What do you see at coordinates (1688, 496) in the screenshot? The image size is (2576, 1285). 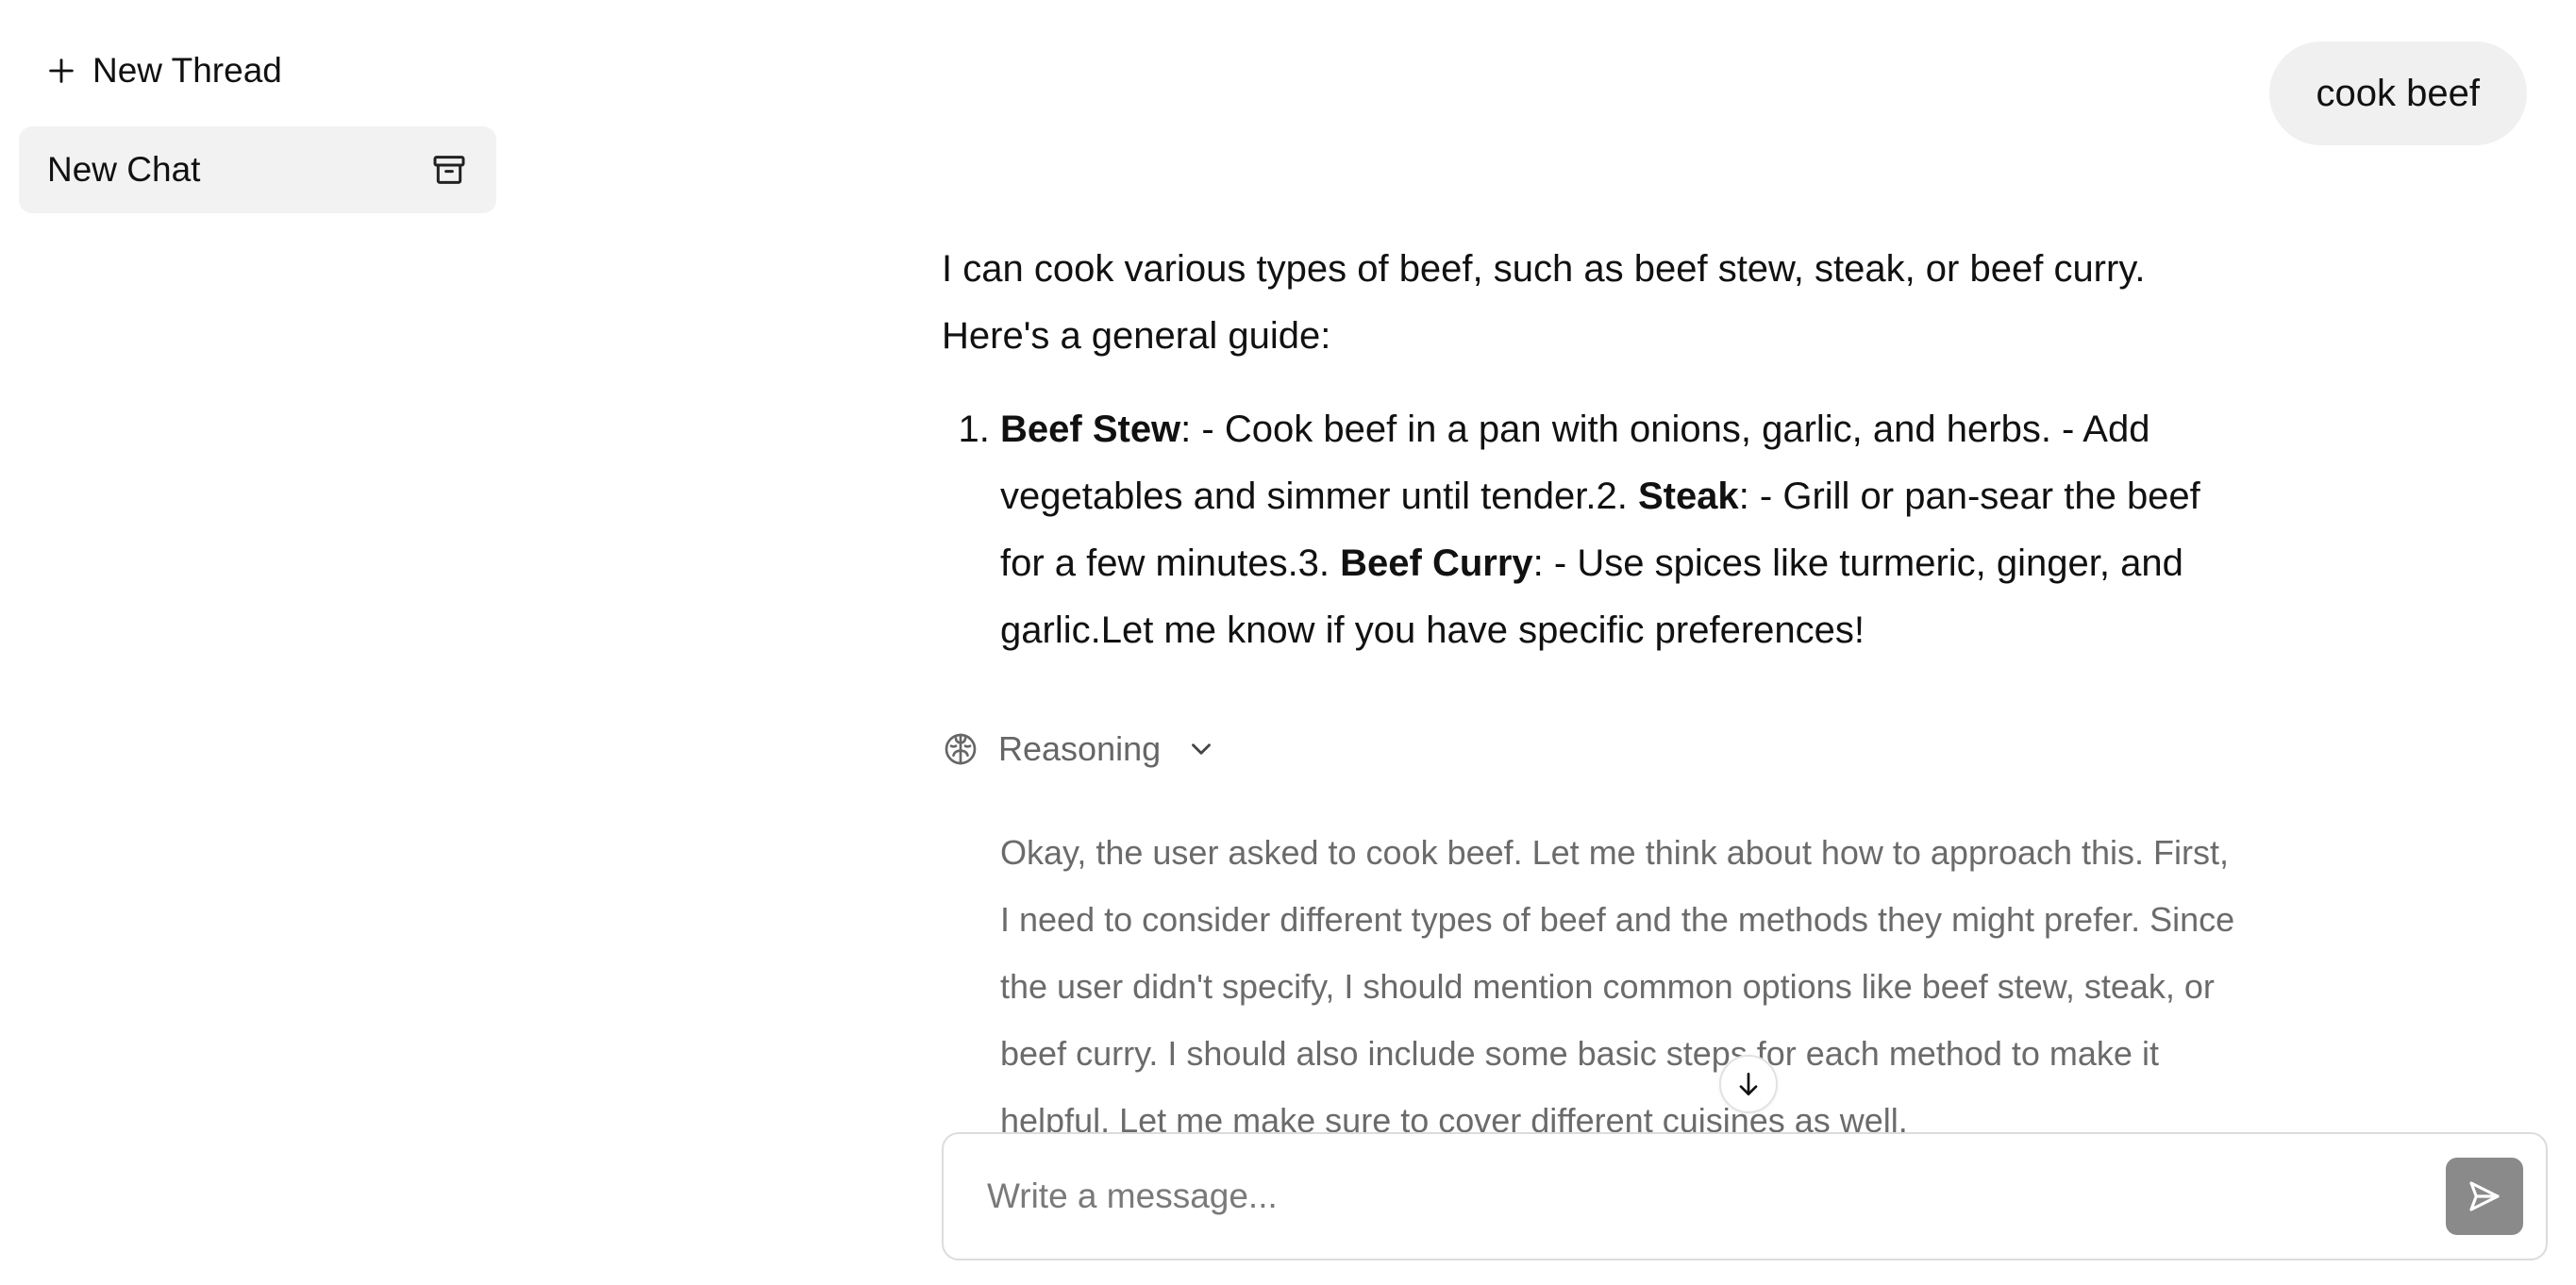 I see `answer-bold-steak: Steak` at bounding box center [1688, 496].